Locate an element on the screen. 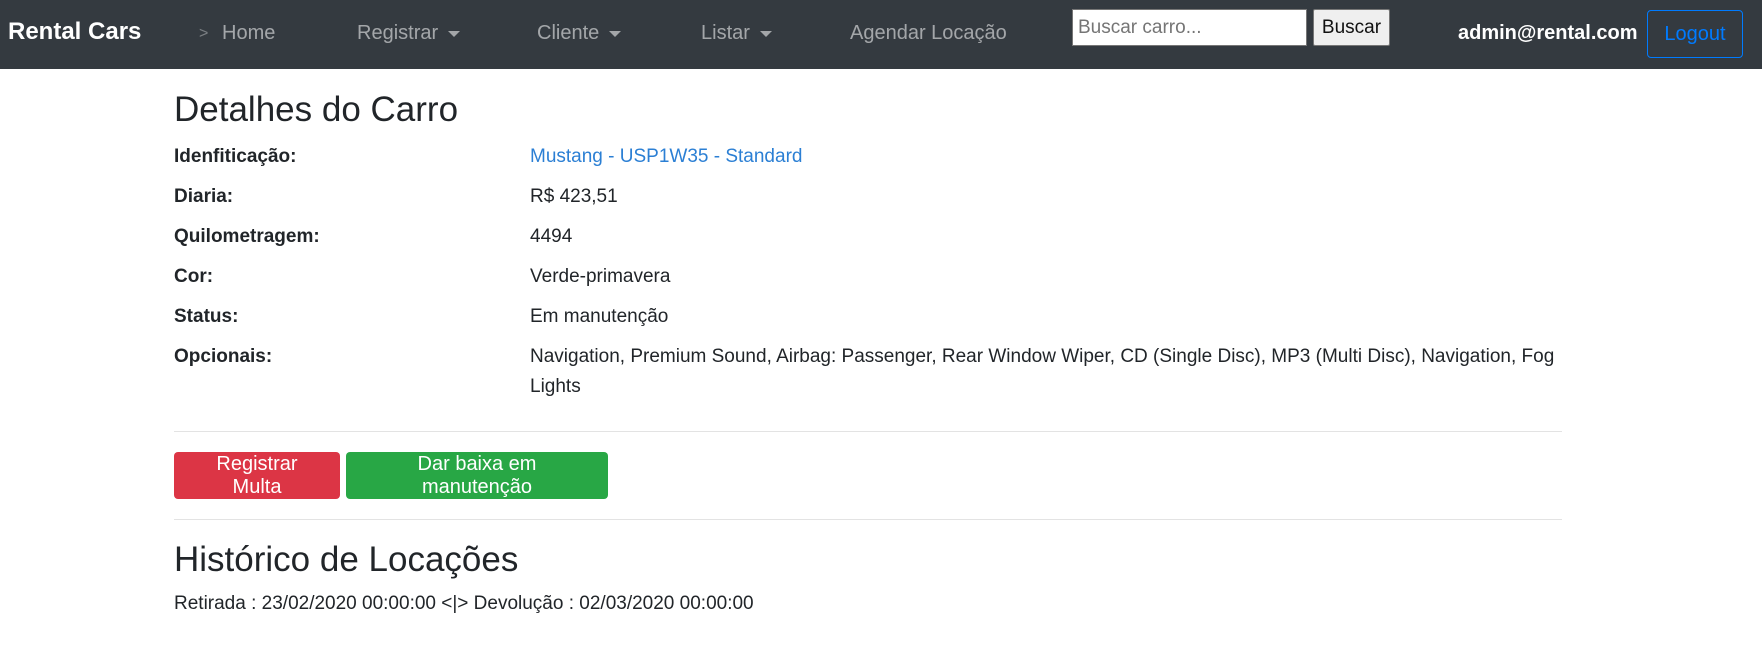 Image resolution: width=1762 pixels, height=657 pixels. nav-listar-dropdown: Listar is located at coordinates (736, 33).